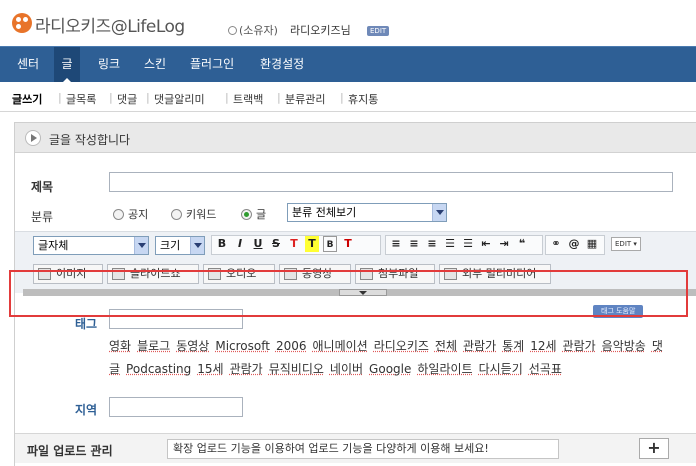 The height and width of the screenshot is (466, 696). I want to click on nav-plugin: 플러그인, so click(212, 64).